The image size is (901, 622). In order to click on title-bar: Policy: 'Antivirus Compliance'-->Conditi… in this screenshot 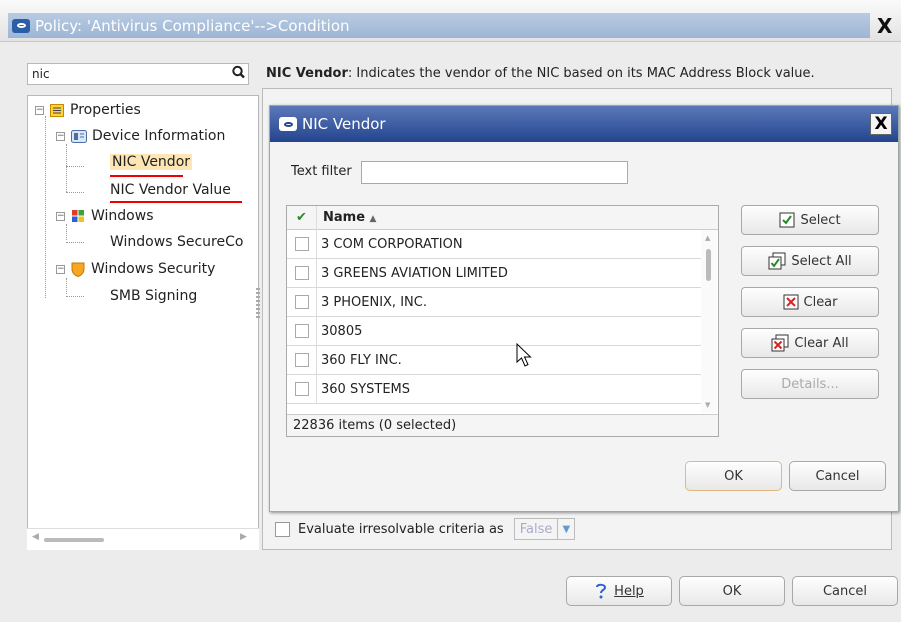, I will do `click(450, 21)`.